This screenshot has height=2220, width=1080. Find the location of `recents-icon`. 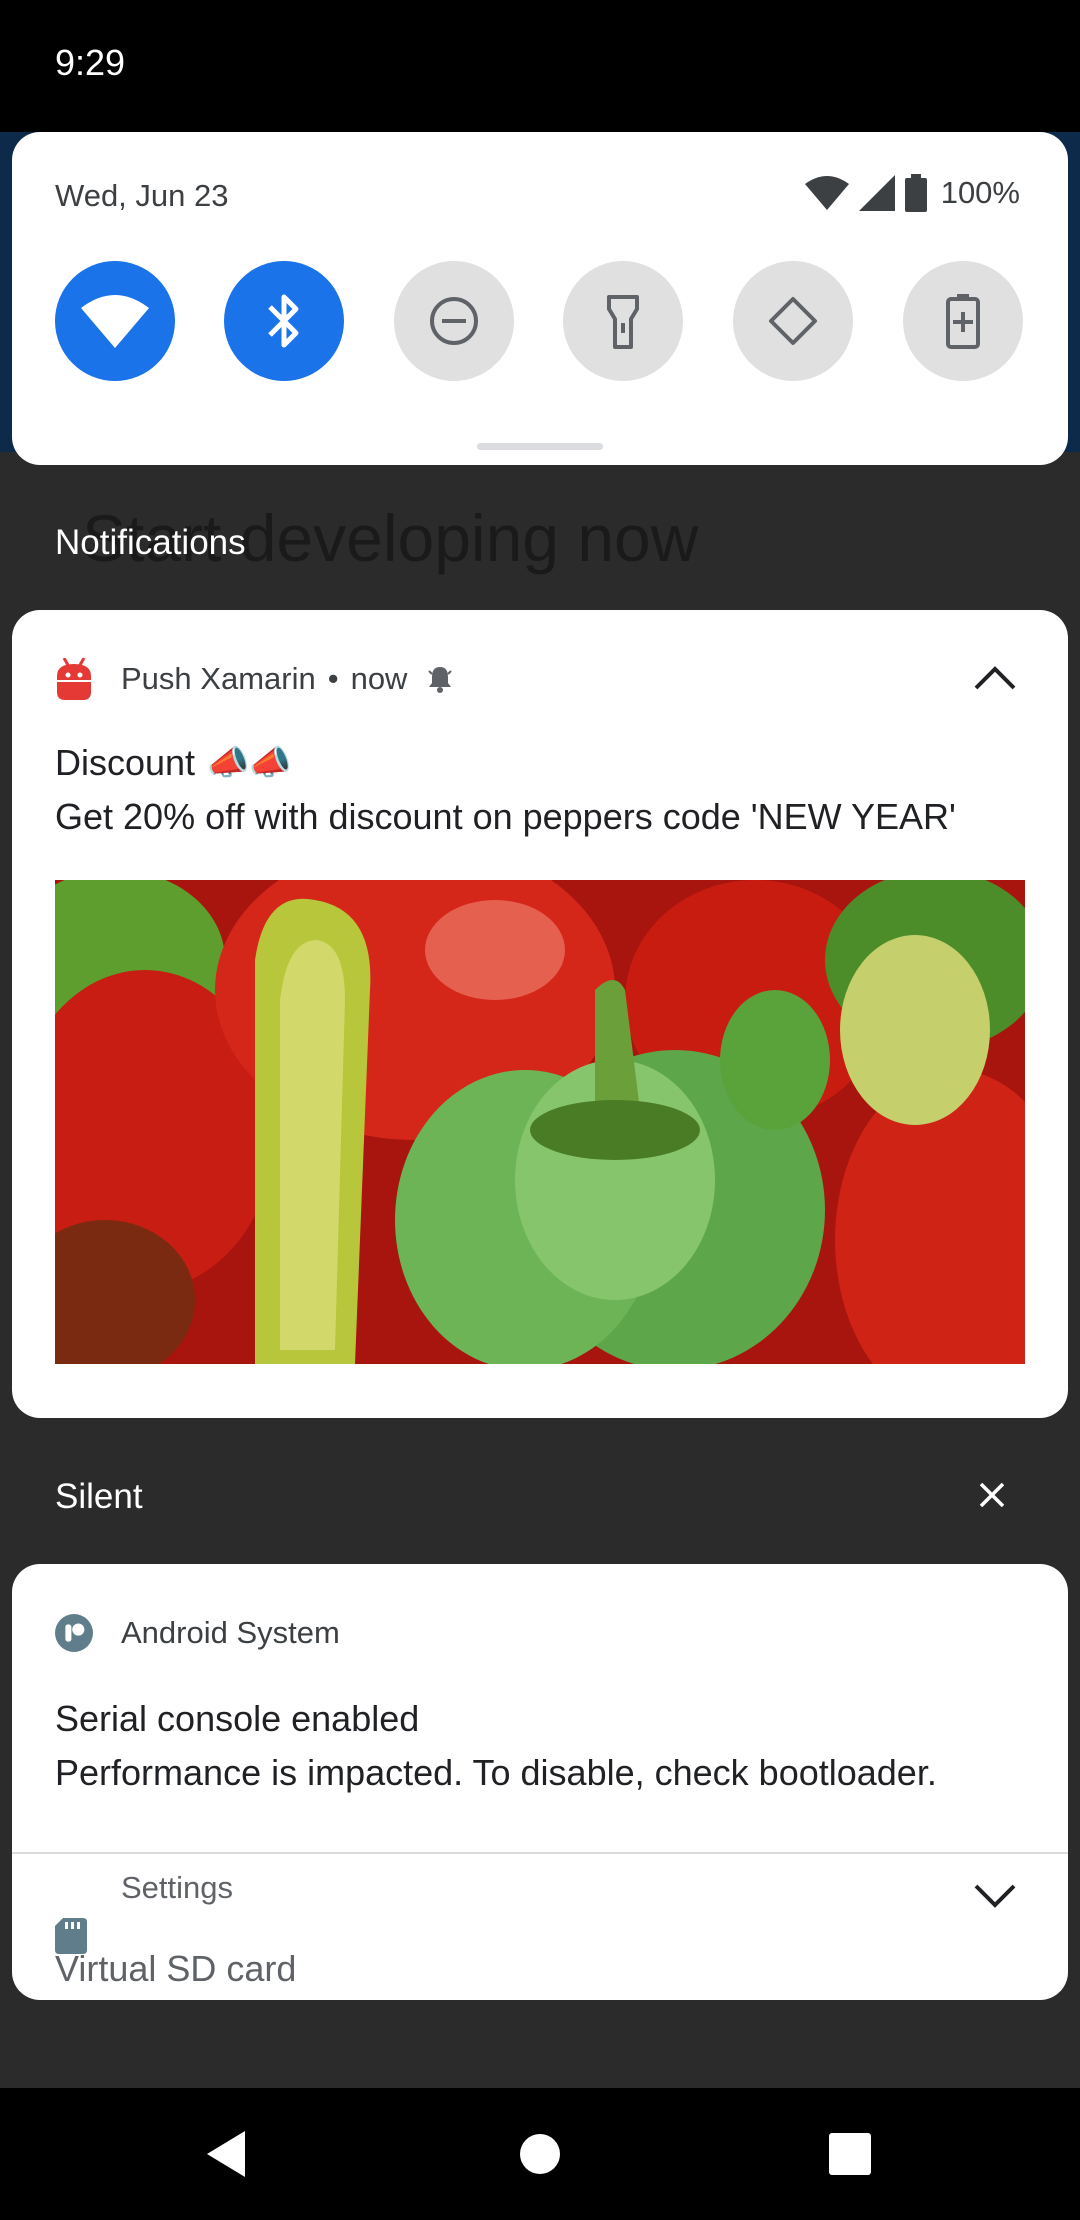

recents-icon is located at coordinates (850, 2154).